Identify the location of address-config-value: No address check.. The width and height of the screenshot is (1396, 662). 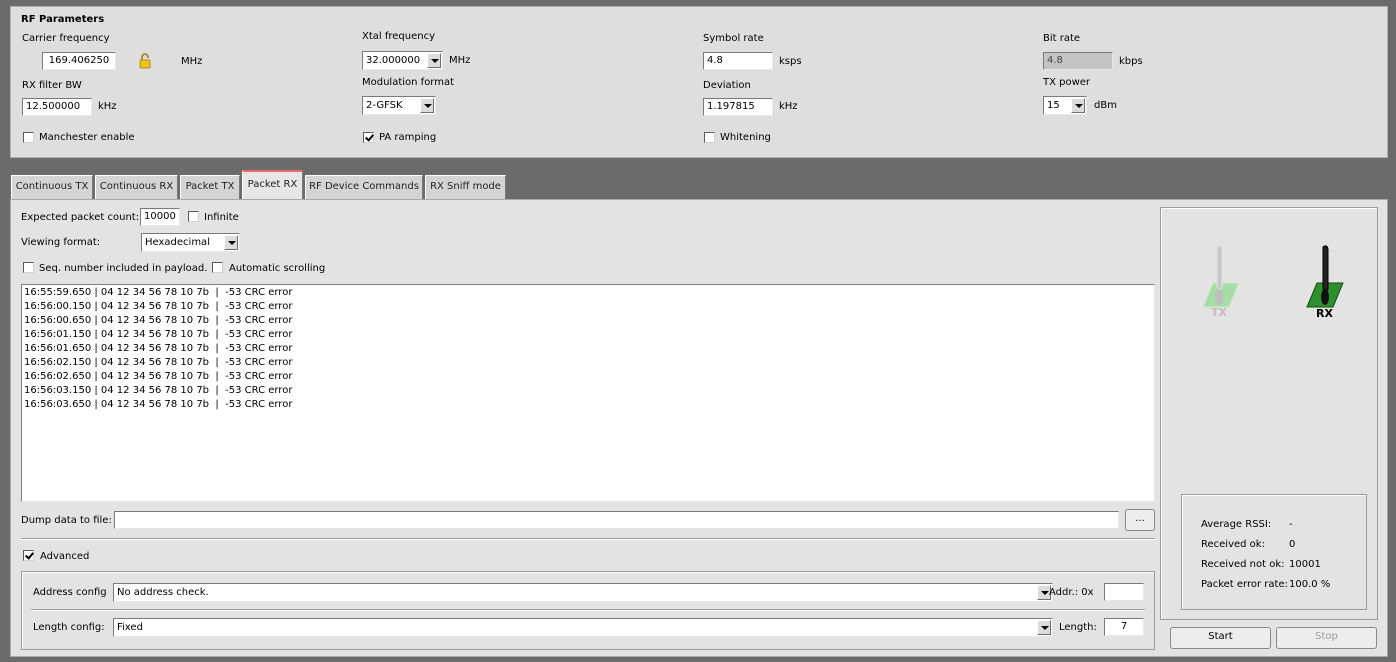
(163, 592).